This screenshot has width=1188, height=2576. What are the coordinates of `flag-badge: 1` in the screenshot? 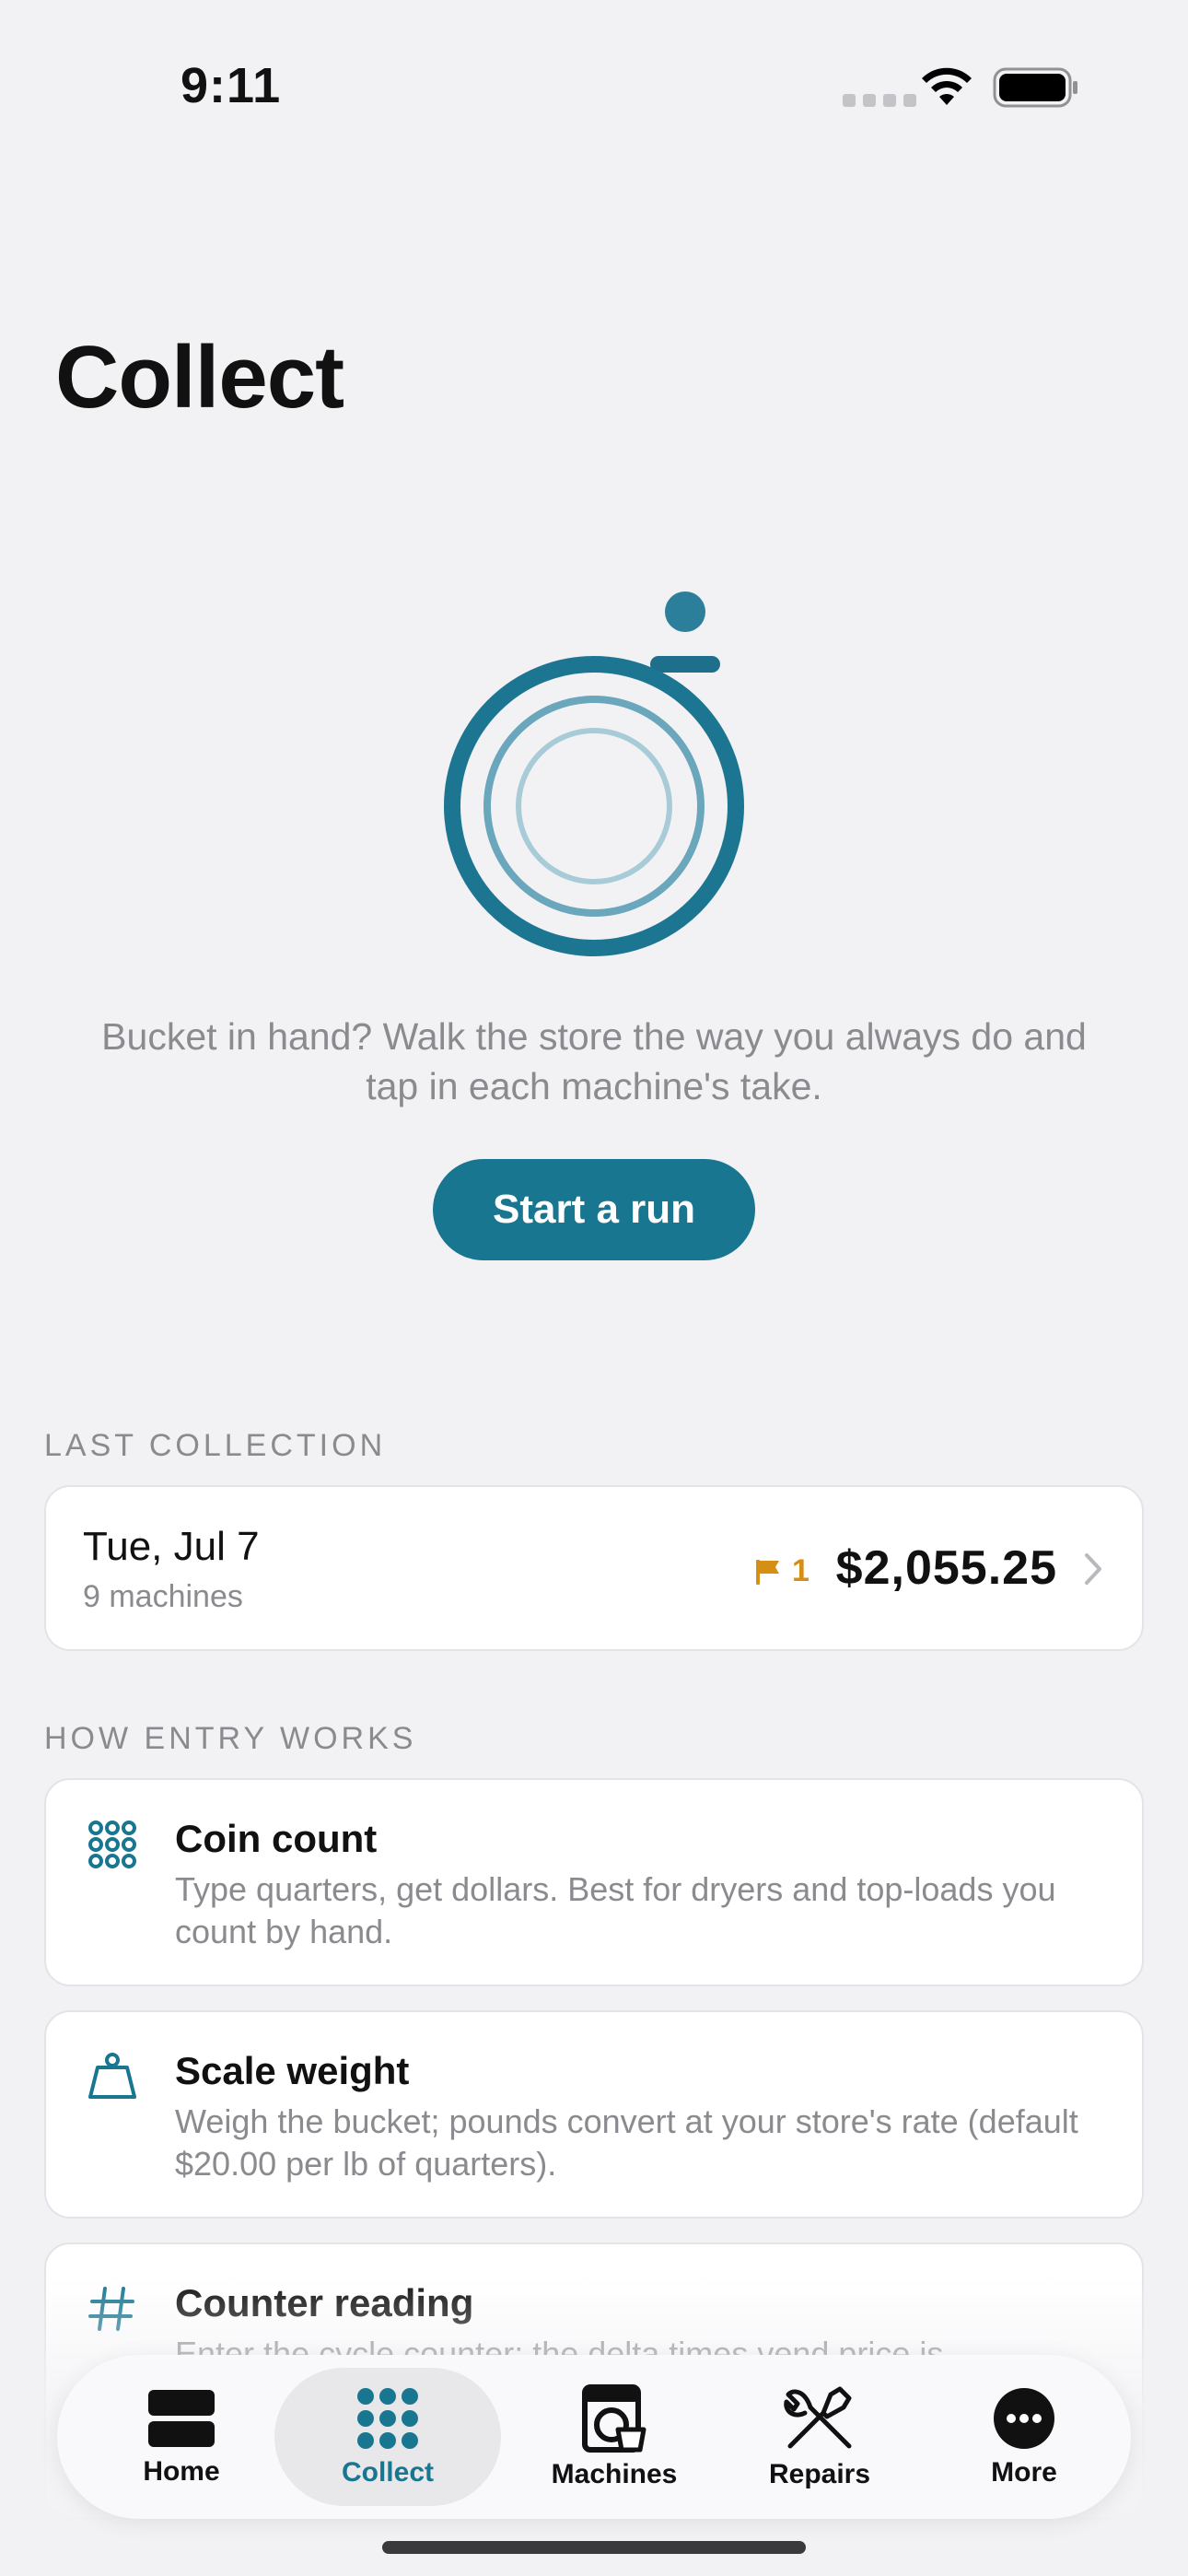 It's located at (781, 1571).